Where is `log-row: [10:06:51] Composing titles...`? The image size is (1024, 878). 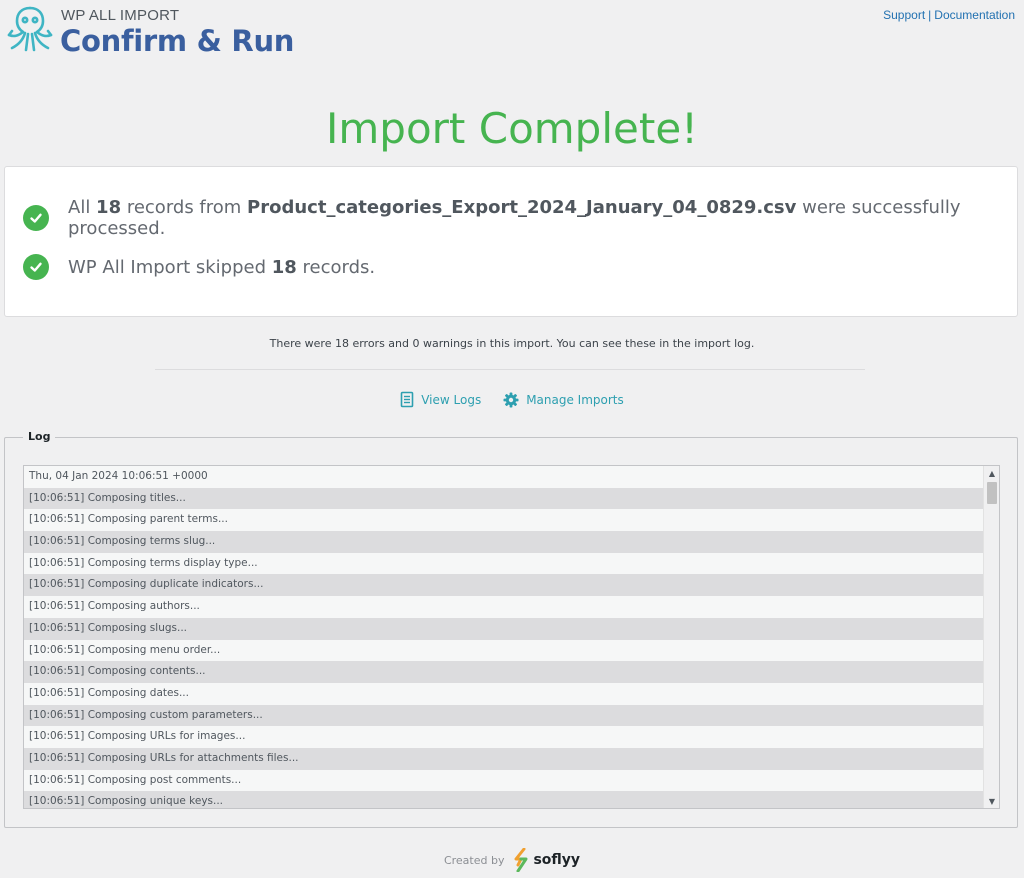 log-row: [10:06:51] Composing titles... is located at coordinates (504, 498).